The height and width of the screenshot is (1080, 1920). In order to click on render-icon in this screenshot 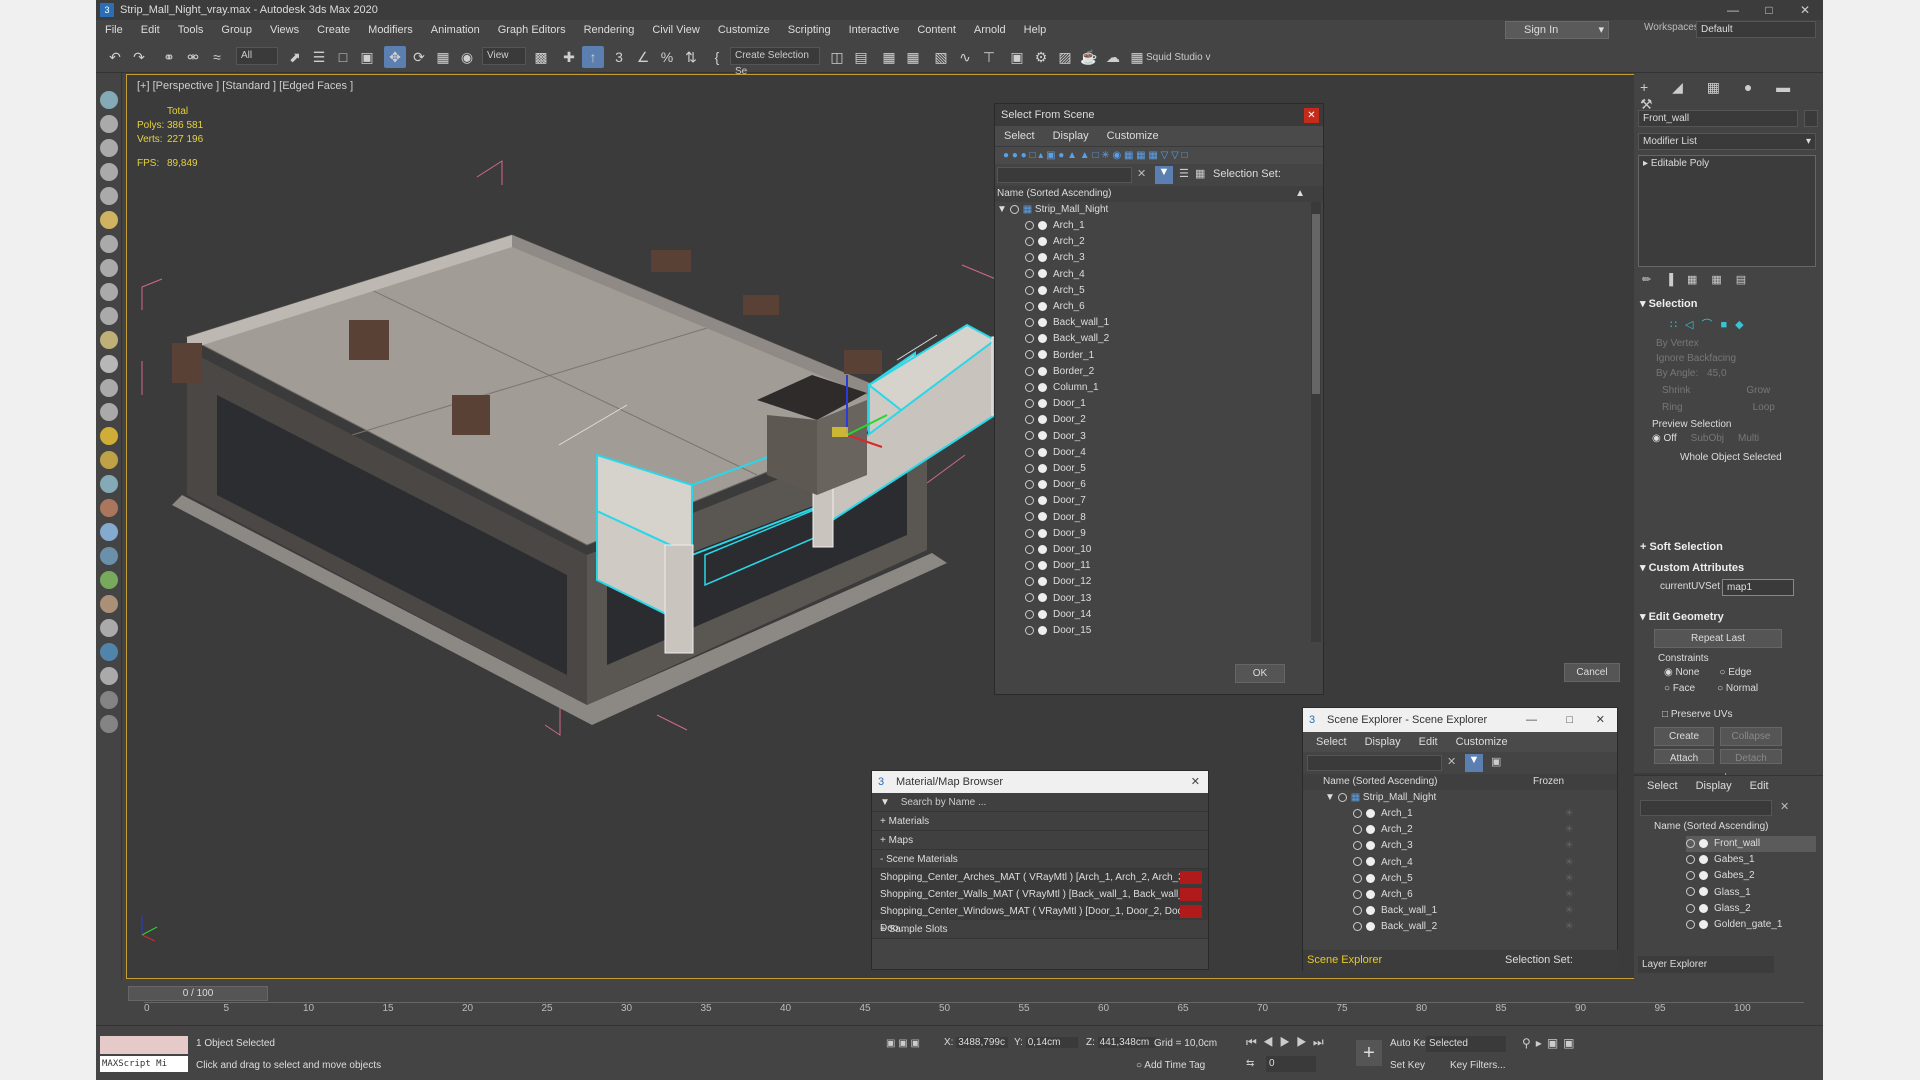, I will do `click(109, 292)`.